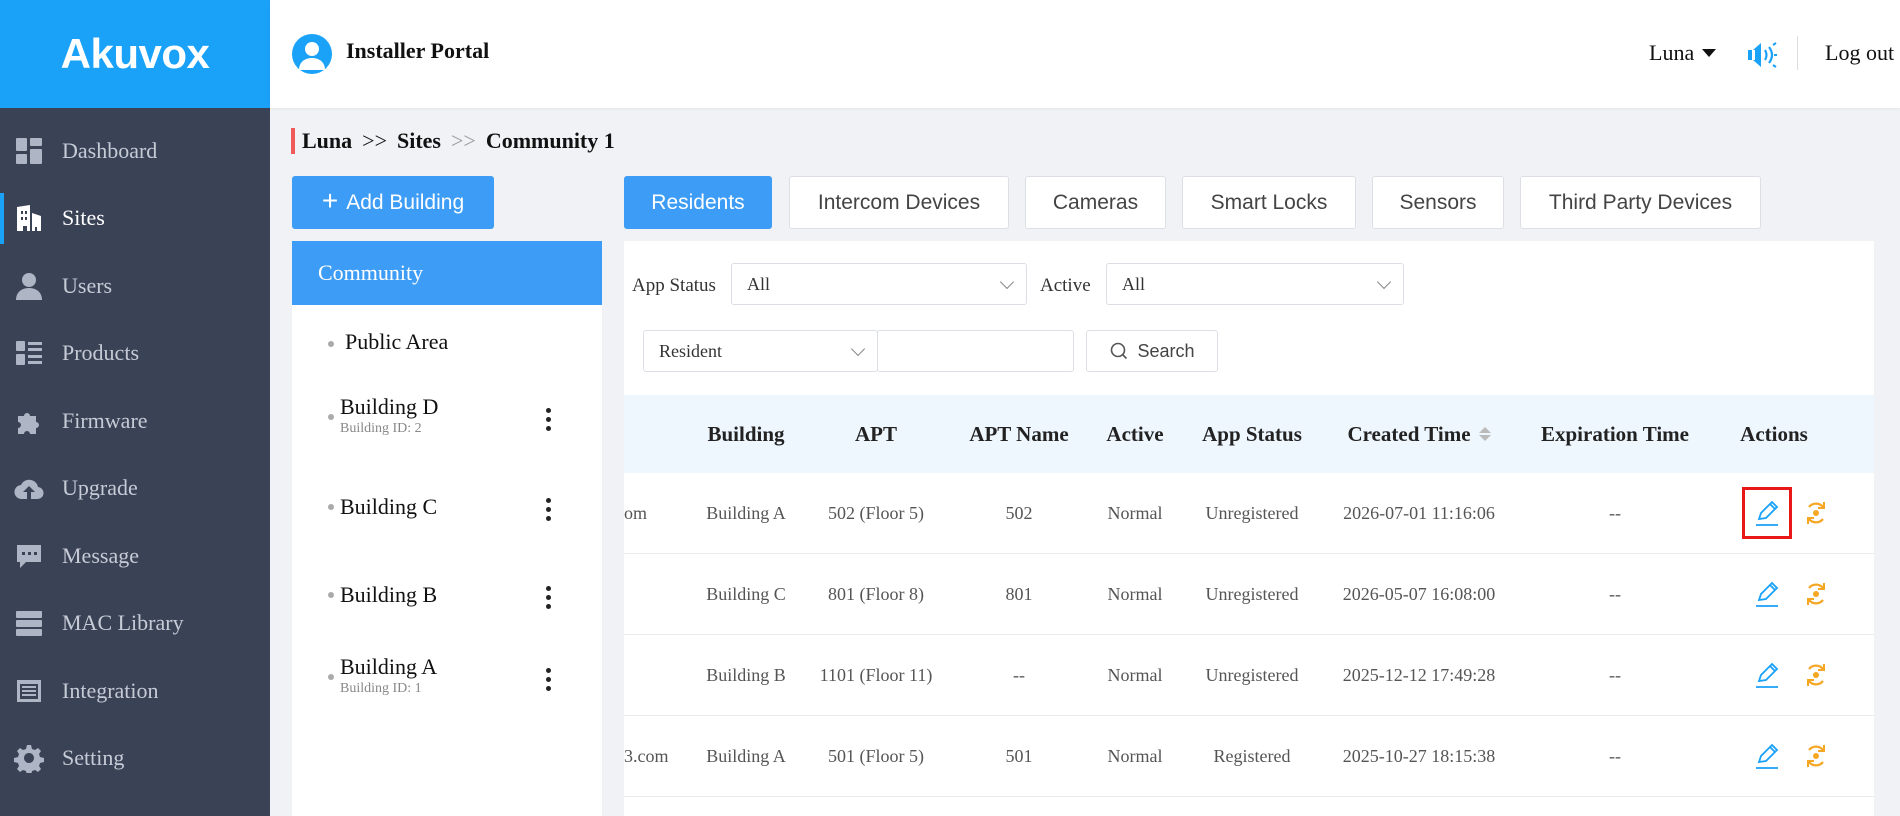 The image size is (1900, 816). What do you see at coordinates (1640, 202) in the screenshot?
I see `tab-third-party-devices: Third Party Devices` at bounding box center [1640, 202].